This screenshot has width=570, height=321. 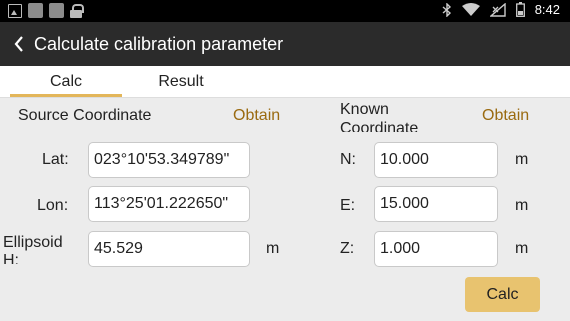 What do you see at coordinates (85, 115) in the screenshot?
I see `source-coordinate-heading: Source Coordinate` at bounding box center [85, 115].